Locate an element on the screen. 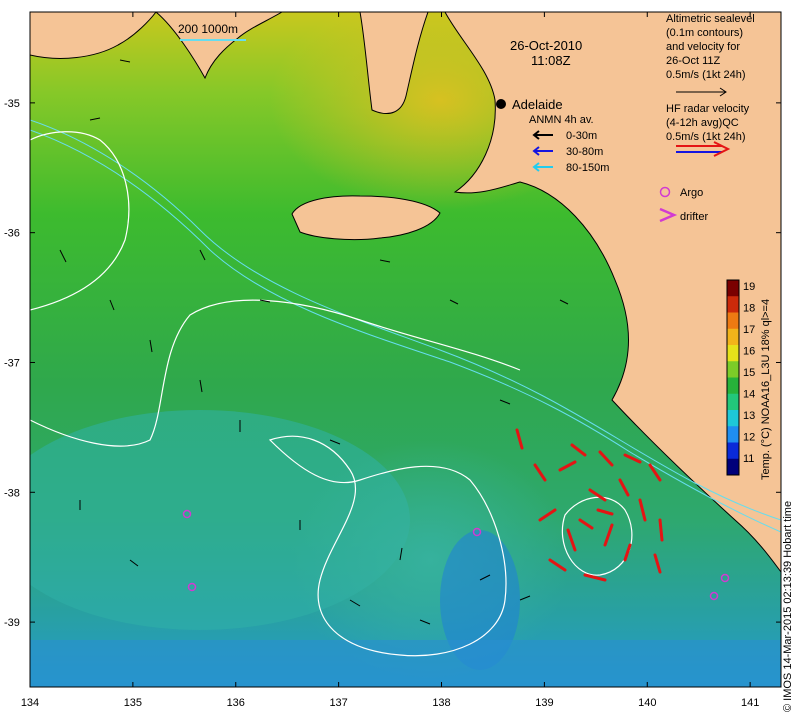 The height and width of the screenshot is (720, 800). longitude-tick-label: 138 is located at coordinates (441, 703).